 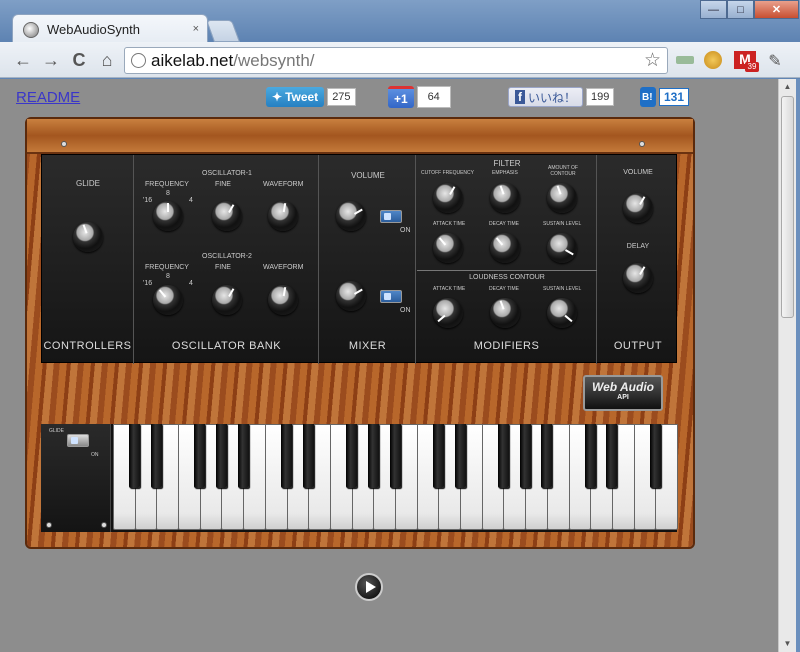 I want to click on mixer-title: MIXER, so click(x=367, y=346).